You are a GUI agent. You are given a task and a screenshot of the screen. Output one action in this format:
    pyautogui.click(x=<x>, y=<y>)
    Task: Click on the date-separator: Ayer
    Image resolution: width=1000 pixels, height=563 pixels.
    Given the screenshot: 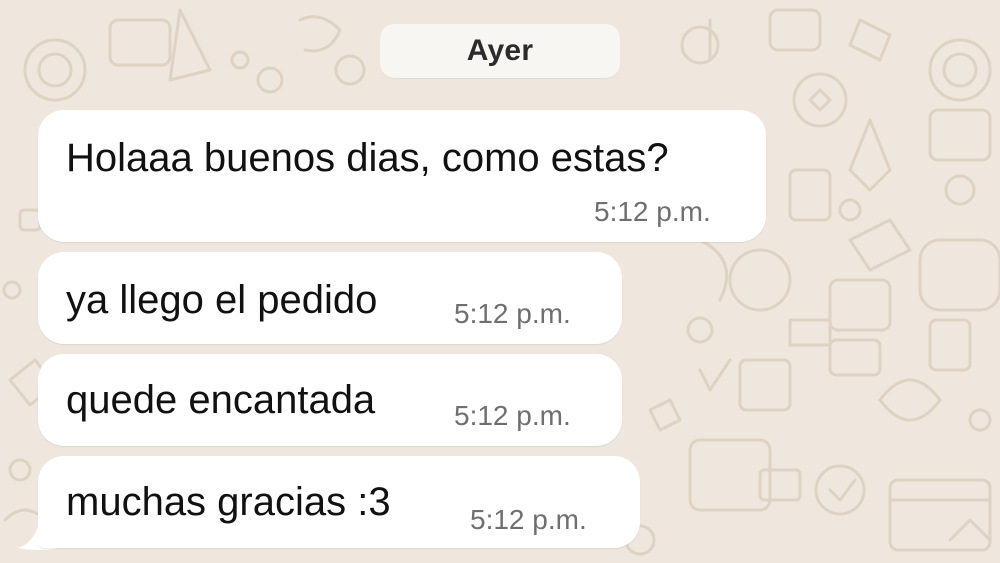 What is the action you would take?
    pyautogui.click(x=500, y=51)
    